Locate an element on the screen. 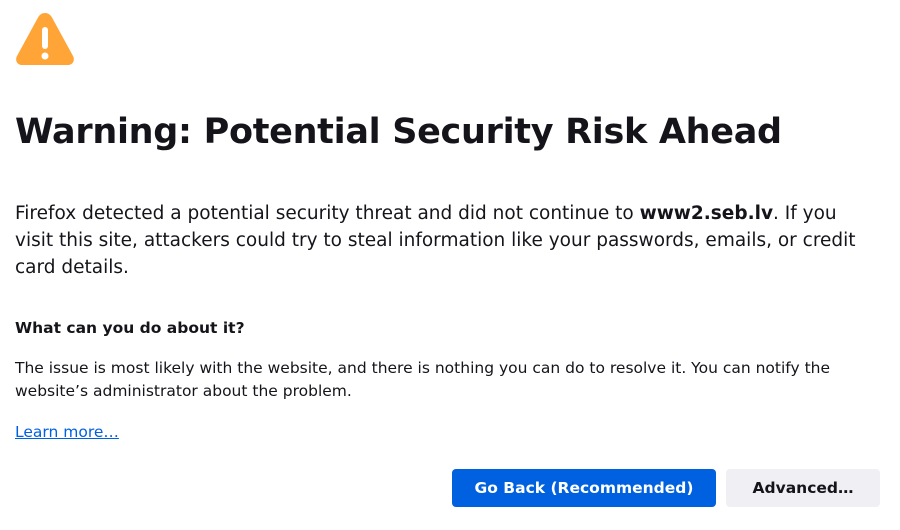 Image resolution: width=900 pixels, height=530 pixels. site-domain: www2.seb.lv is located at coordinates (706, 213).